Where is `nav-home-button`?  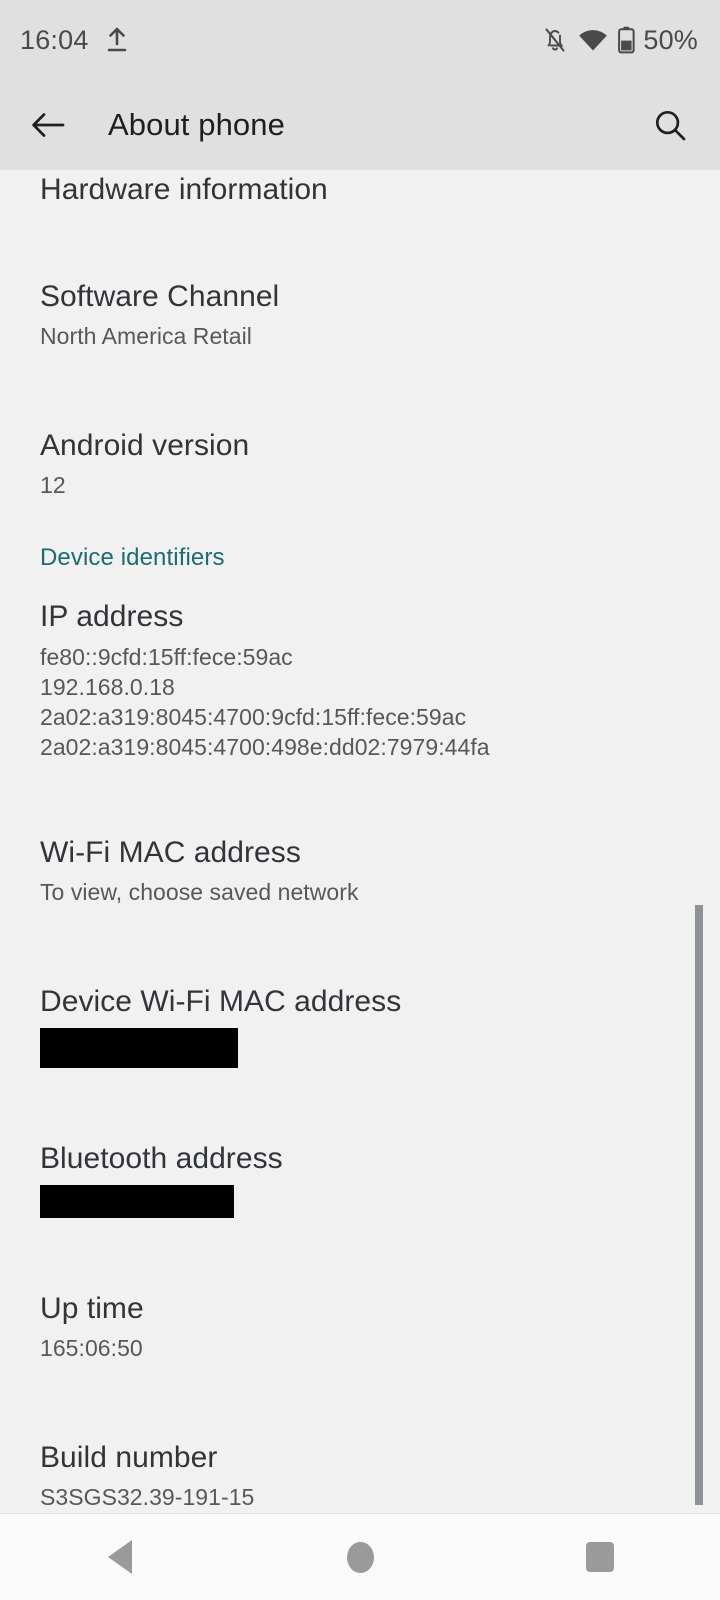
nav-home-button is located at coordinates (360, 1557).